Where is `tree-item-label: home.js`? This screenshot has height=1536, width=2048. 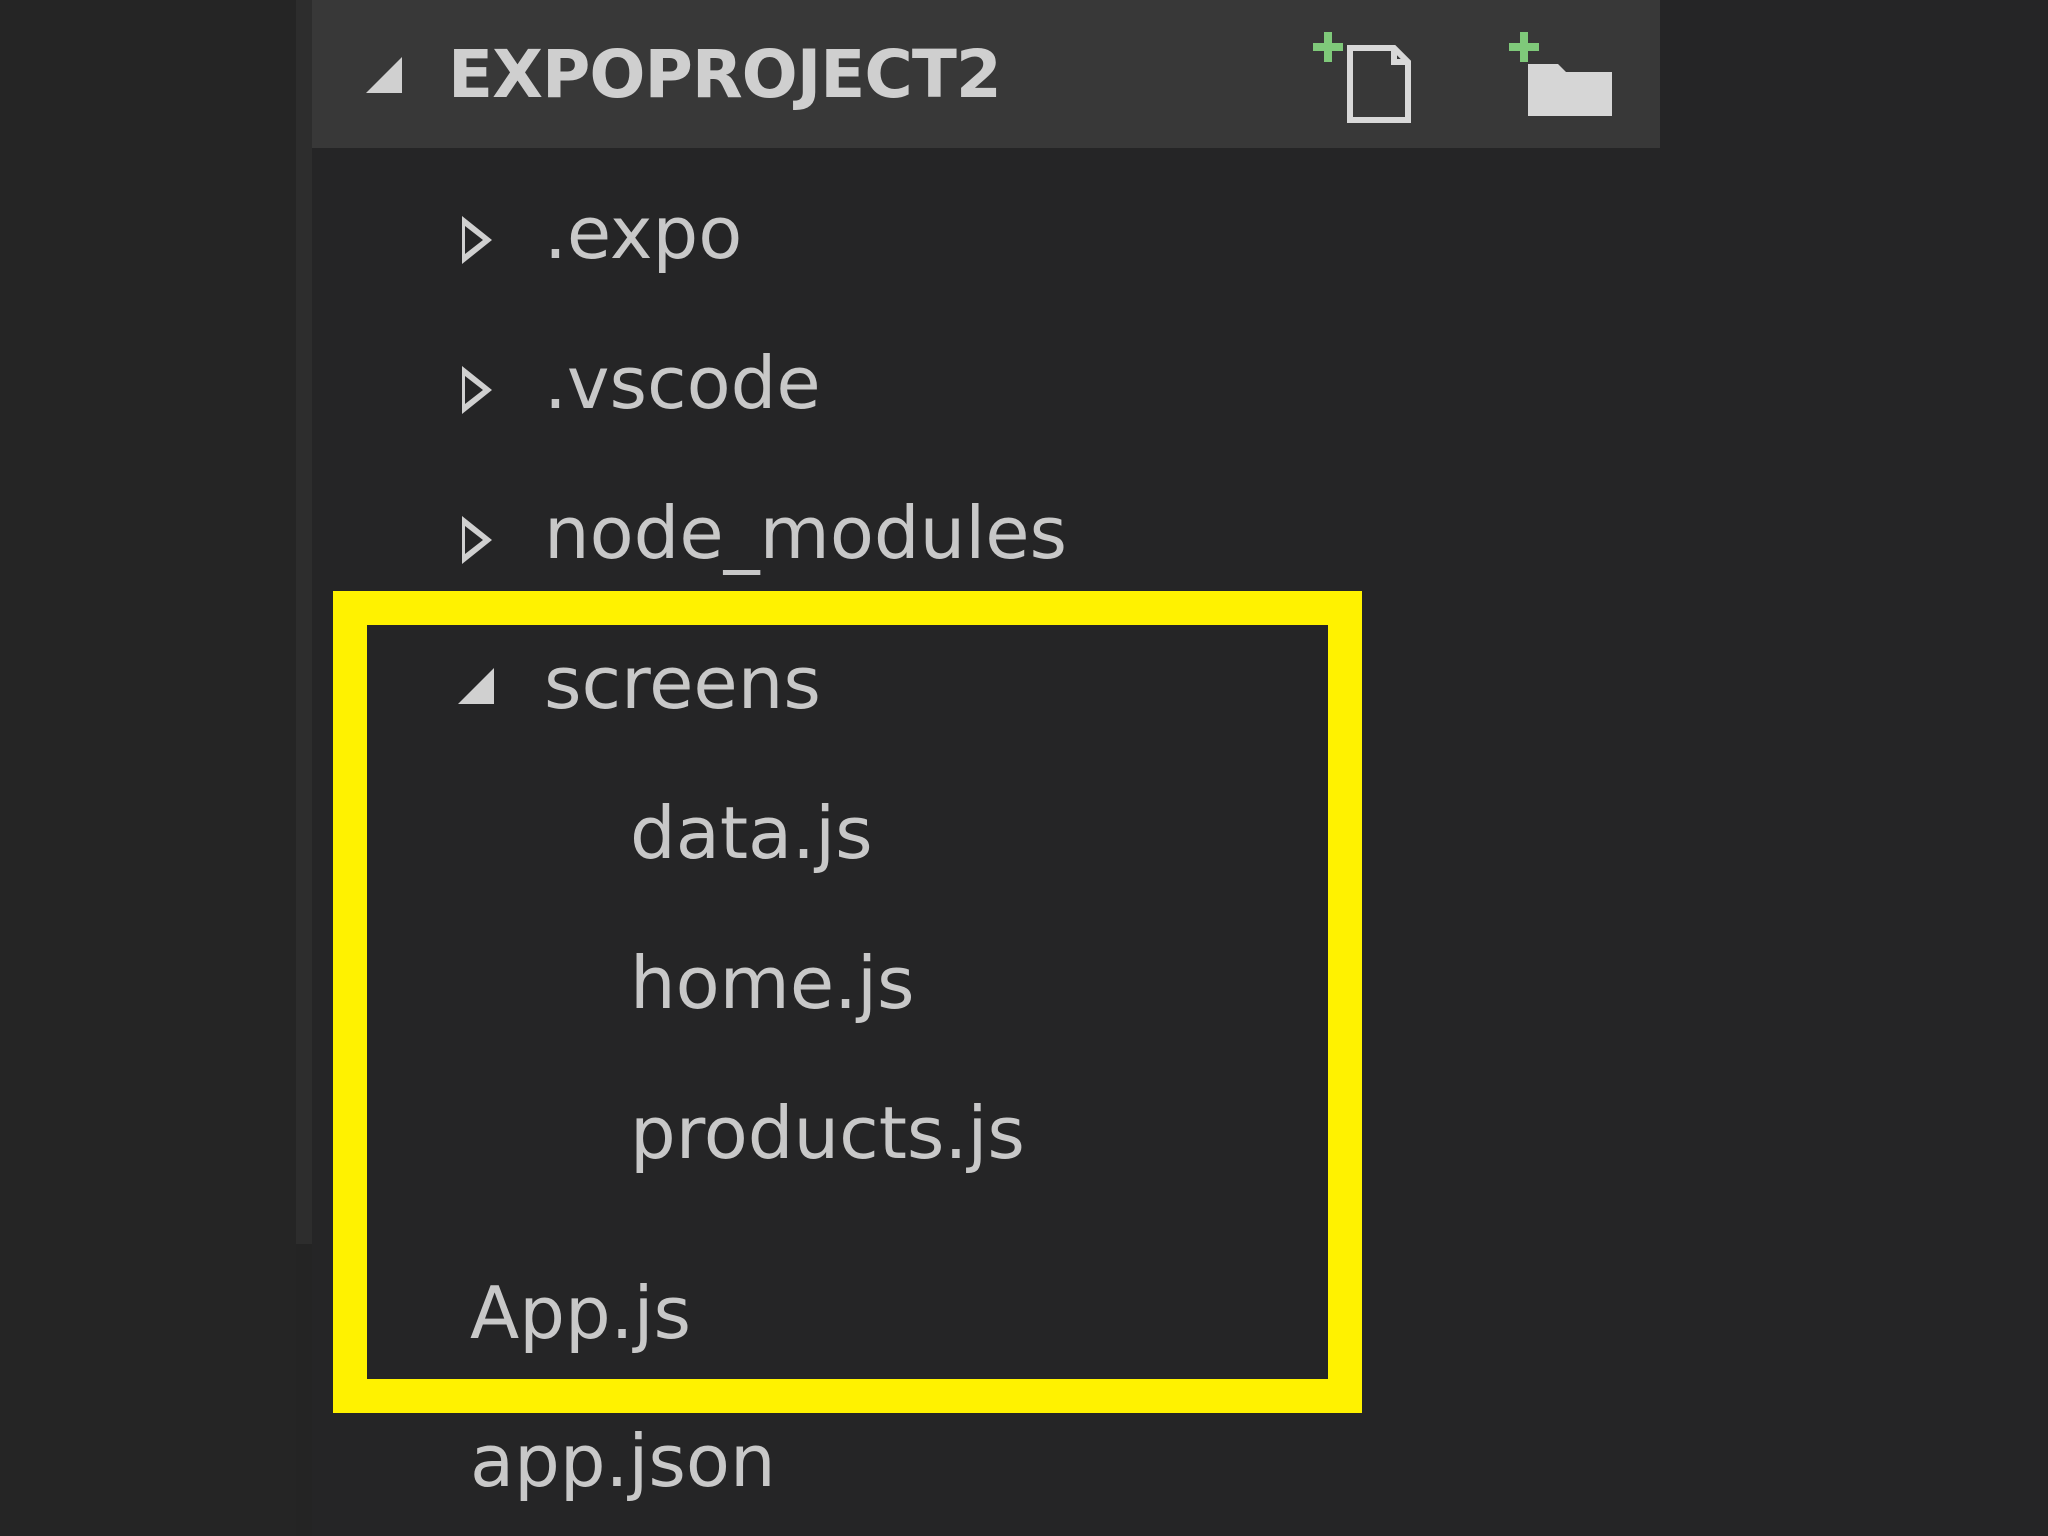 tree-item-label: home.js is located at coordinates (772, 983).